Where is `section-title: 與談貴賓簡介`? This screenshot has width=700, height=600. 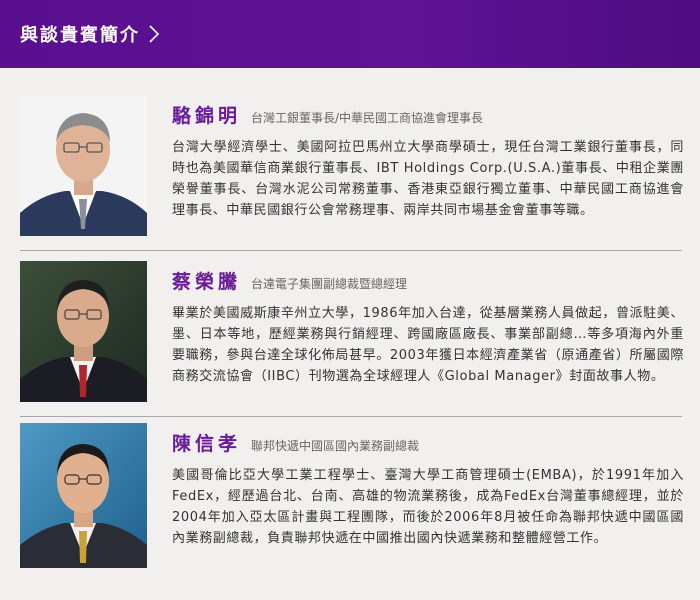
section-title: 與談貴賓簡介 is located at coordinates (80, 35).